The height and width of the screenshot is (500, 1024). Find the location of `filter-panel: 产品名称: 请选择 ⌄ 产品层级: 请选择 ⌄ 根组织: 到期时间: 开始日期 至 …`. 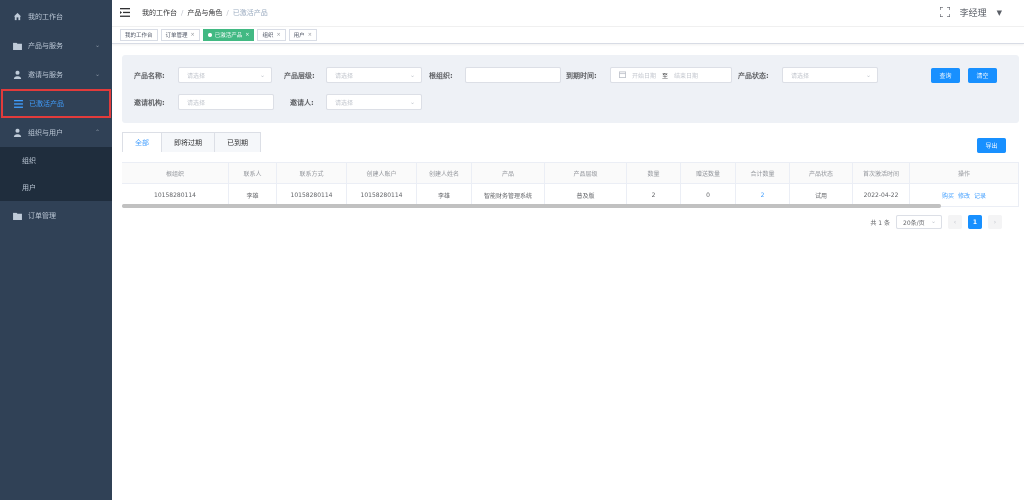

filter-panel: 产品名称: 请选择 ⌄ 产品层级: 请选择 ⌄ 根组织: 到期时间: 开始日期 至 … is located at coordinates (570, 89).